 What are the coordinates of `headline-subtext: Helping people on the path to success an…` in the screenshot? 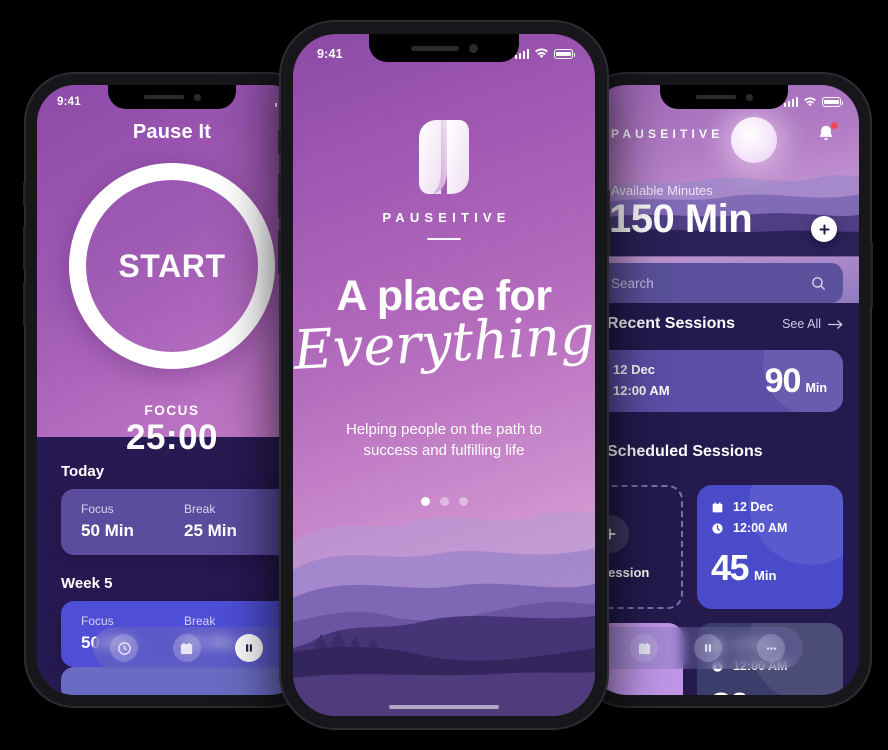 It's located at (444, 440).